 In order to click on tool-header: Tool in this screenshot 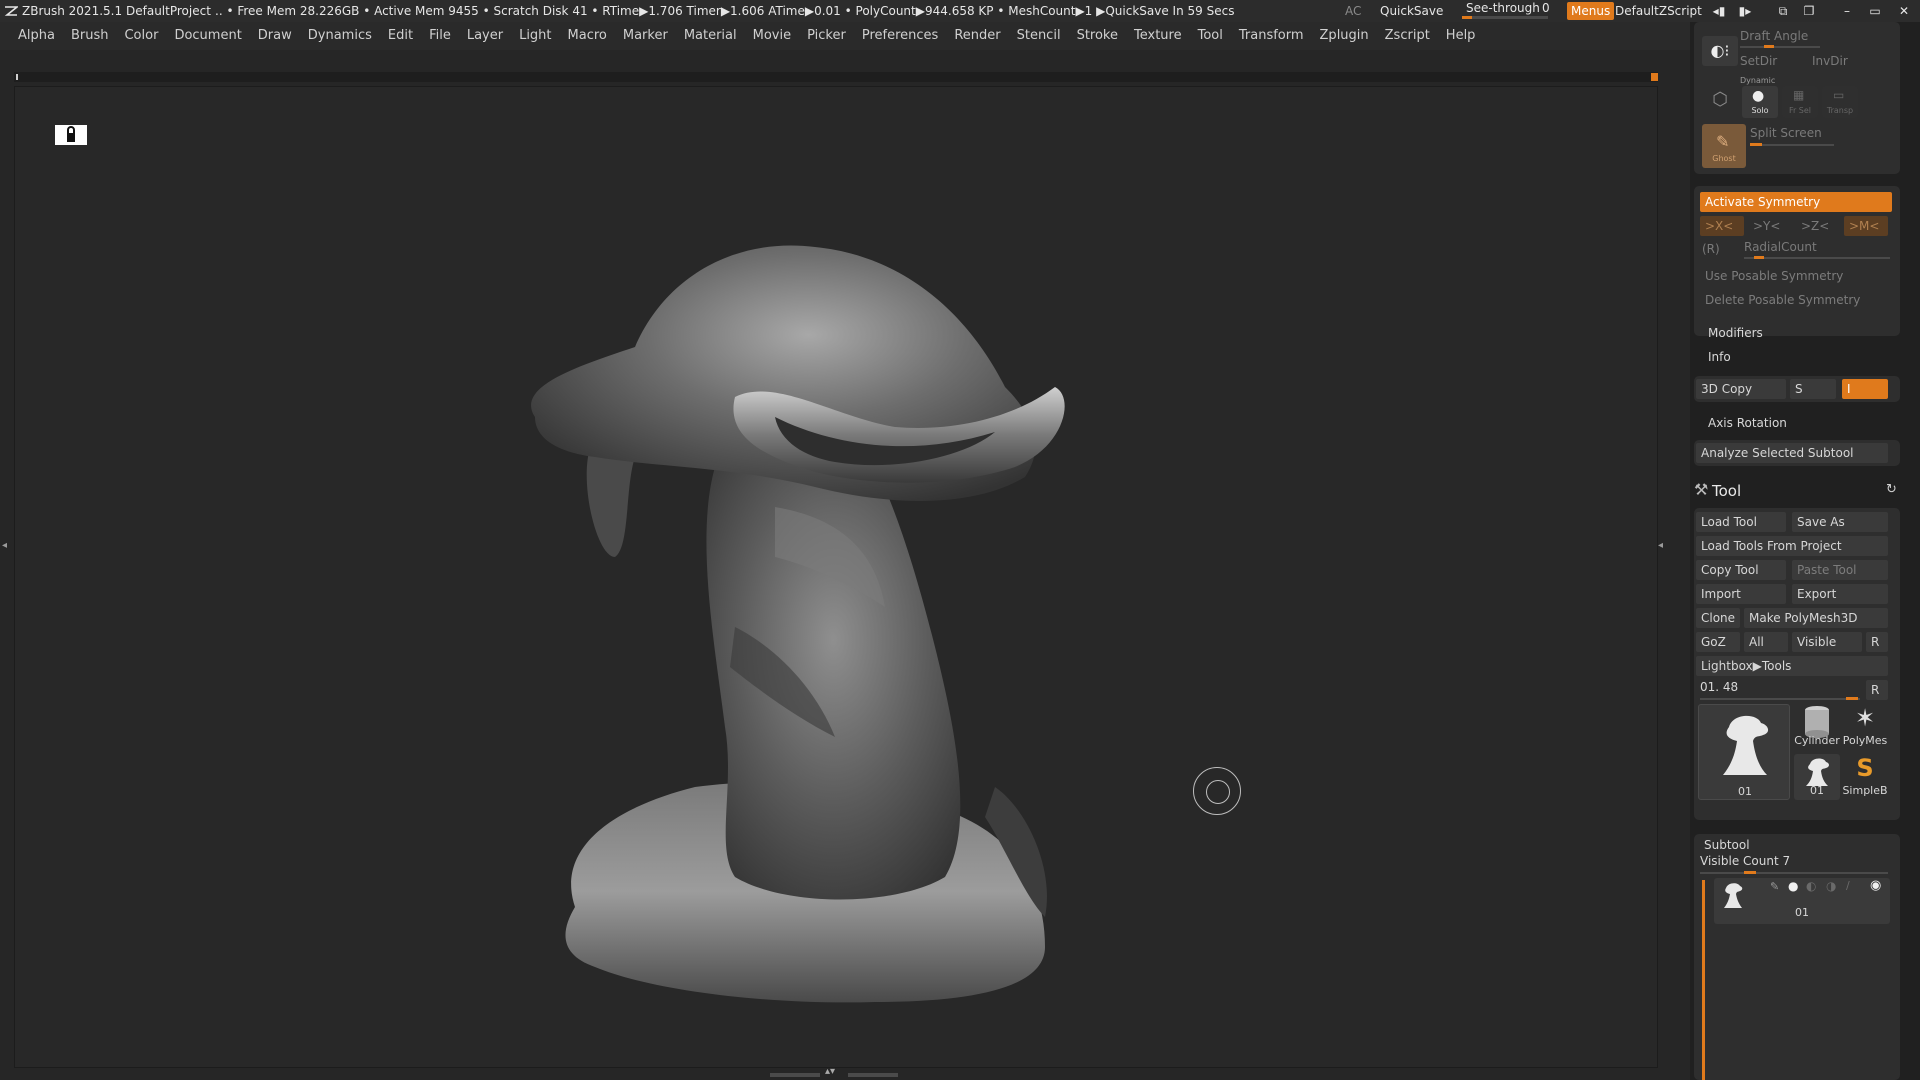, I will do `click(1719, 491)`.